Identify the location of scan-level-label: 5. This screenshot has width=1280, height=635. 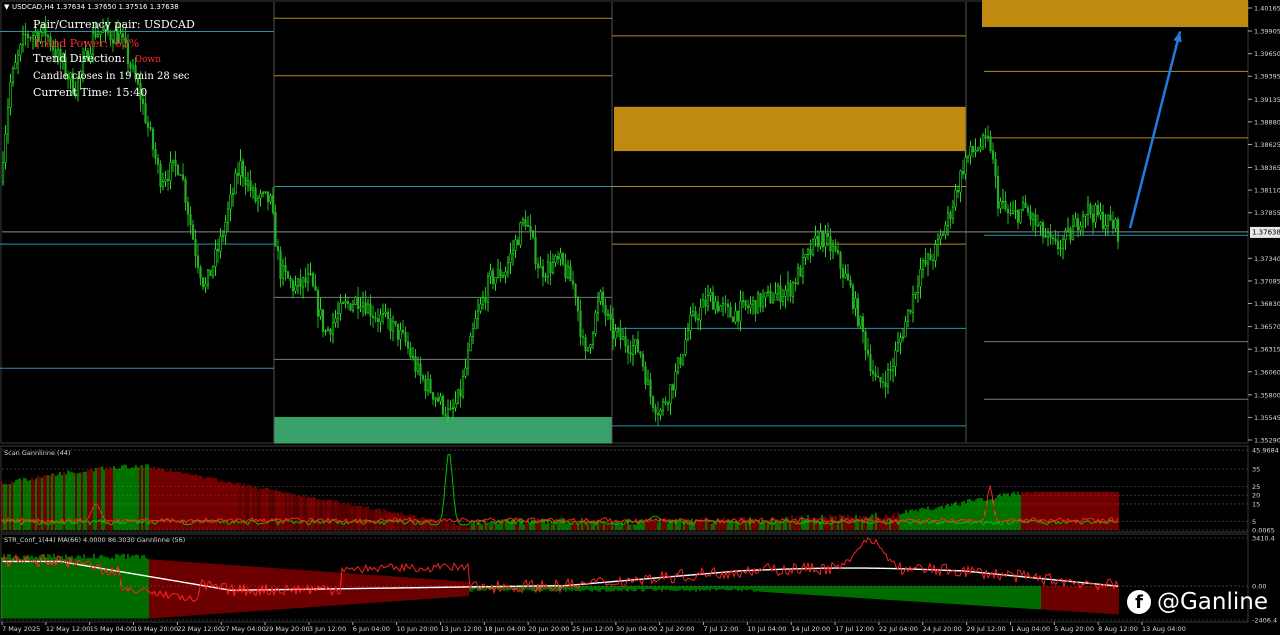
(1254, 522).